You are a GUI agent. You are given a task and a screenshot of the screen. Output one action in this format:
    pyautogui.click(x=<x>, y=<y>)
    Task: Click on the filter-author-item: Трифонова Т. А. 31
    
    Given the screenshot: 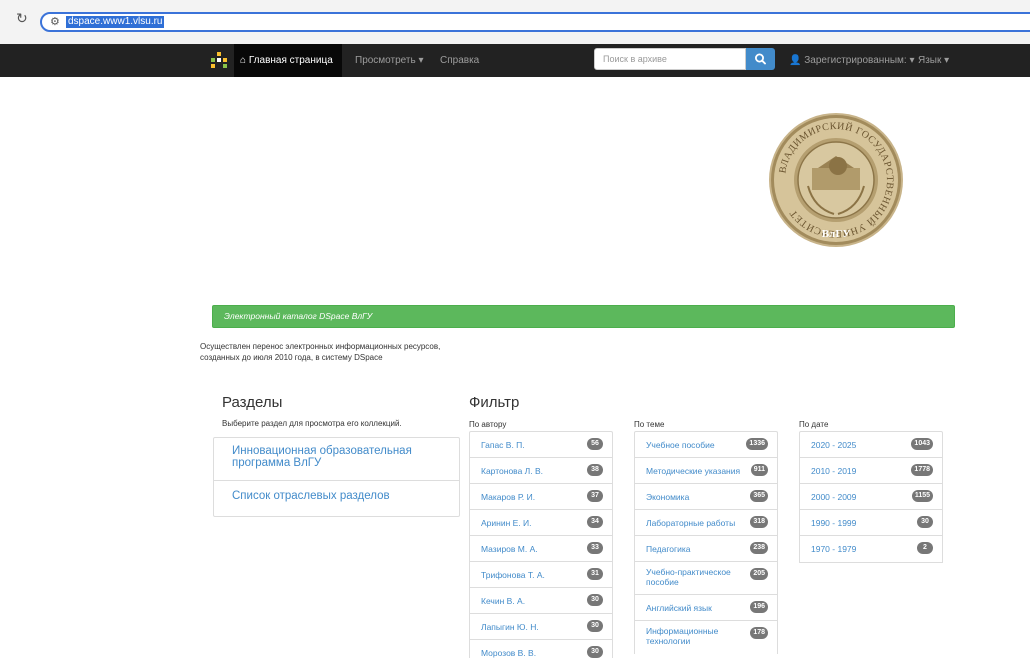 What is the action you would take?
    pyautogui.click(x=541, y=575)
    